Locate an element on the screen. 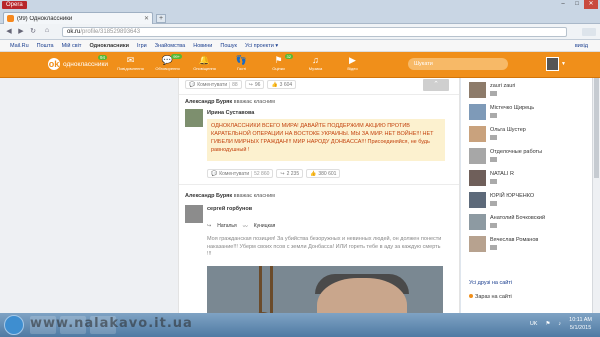 The height and width of the screenshot is (337, 600). gift-from: Наталья is located at coordinates (227, 226).